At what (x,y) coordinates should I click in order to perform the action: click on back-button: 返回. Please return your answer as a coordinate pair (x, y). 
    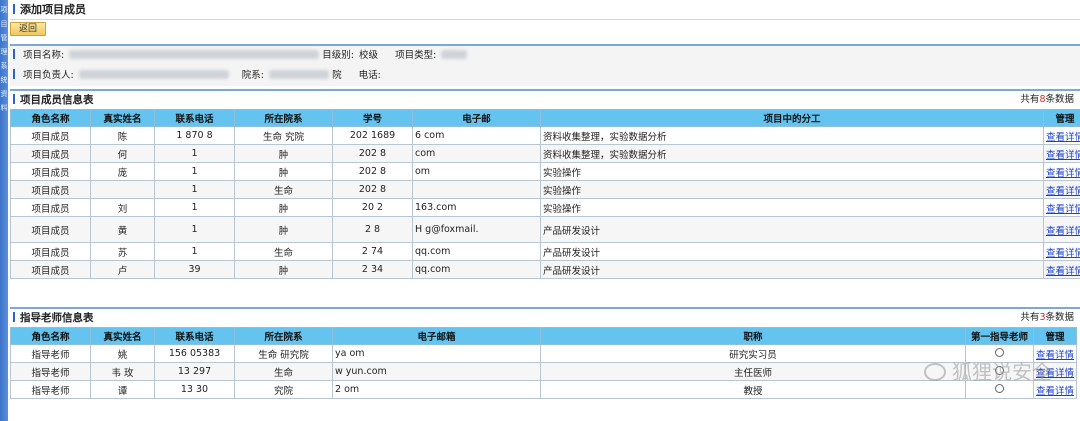
    Looking at the image, I should click on (28, 29).